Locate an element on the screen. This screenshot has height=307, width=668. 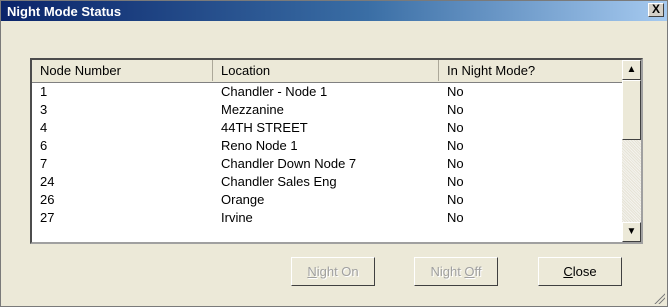
table-row: 7 Chandler Down Node 7 No is located at coordinates (327, 164).